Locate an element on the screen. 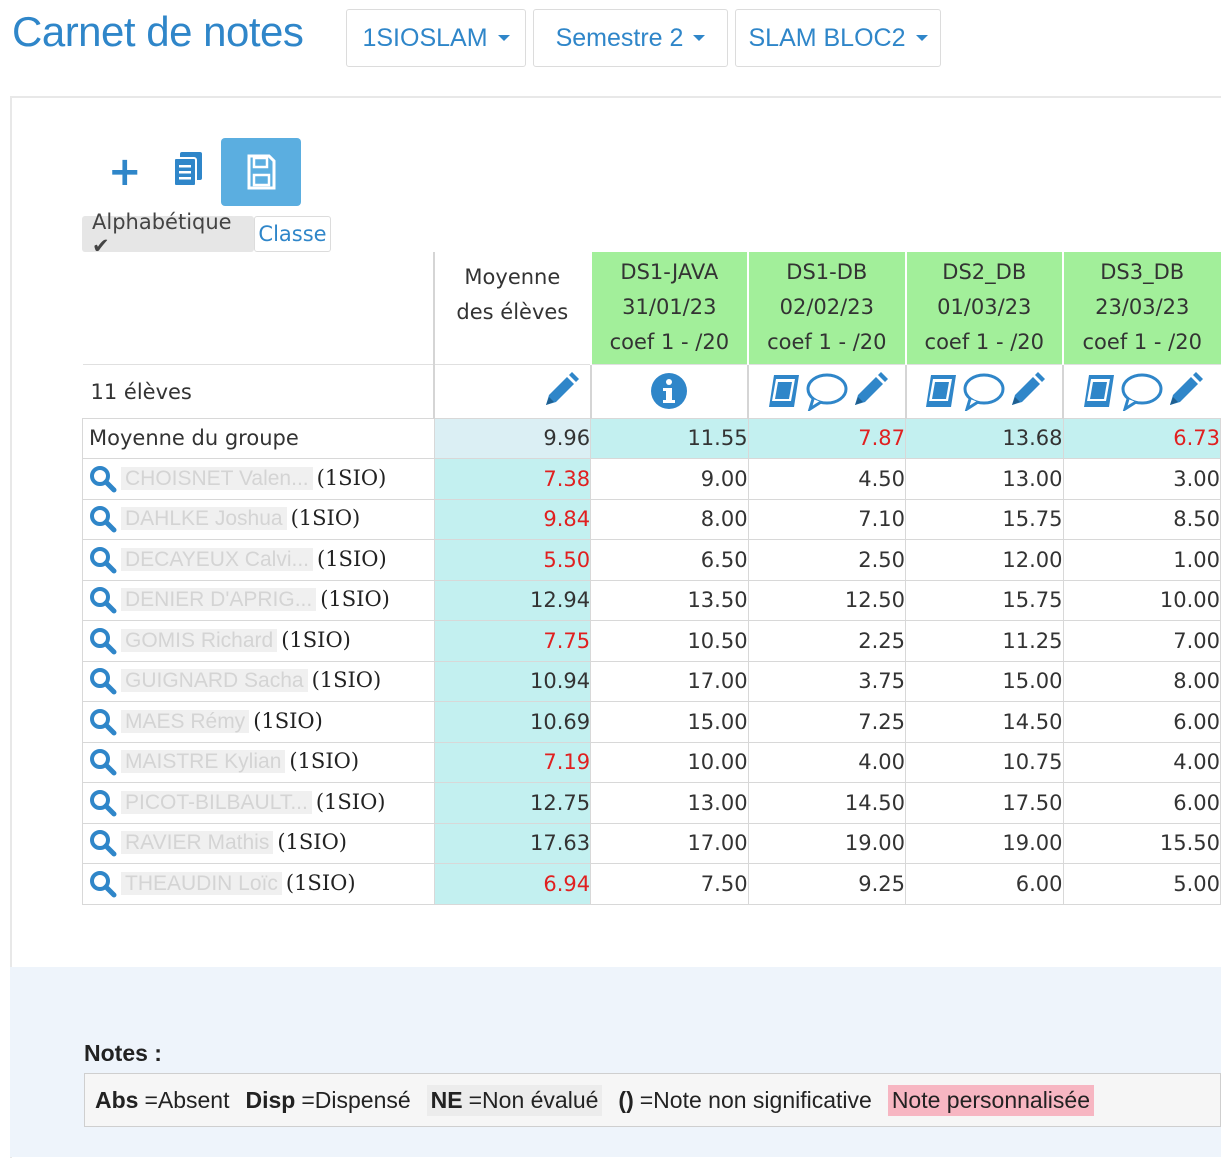 The image size is (1221, 1158). ds2-db-icon-cell is located at coordinates (983, 390).